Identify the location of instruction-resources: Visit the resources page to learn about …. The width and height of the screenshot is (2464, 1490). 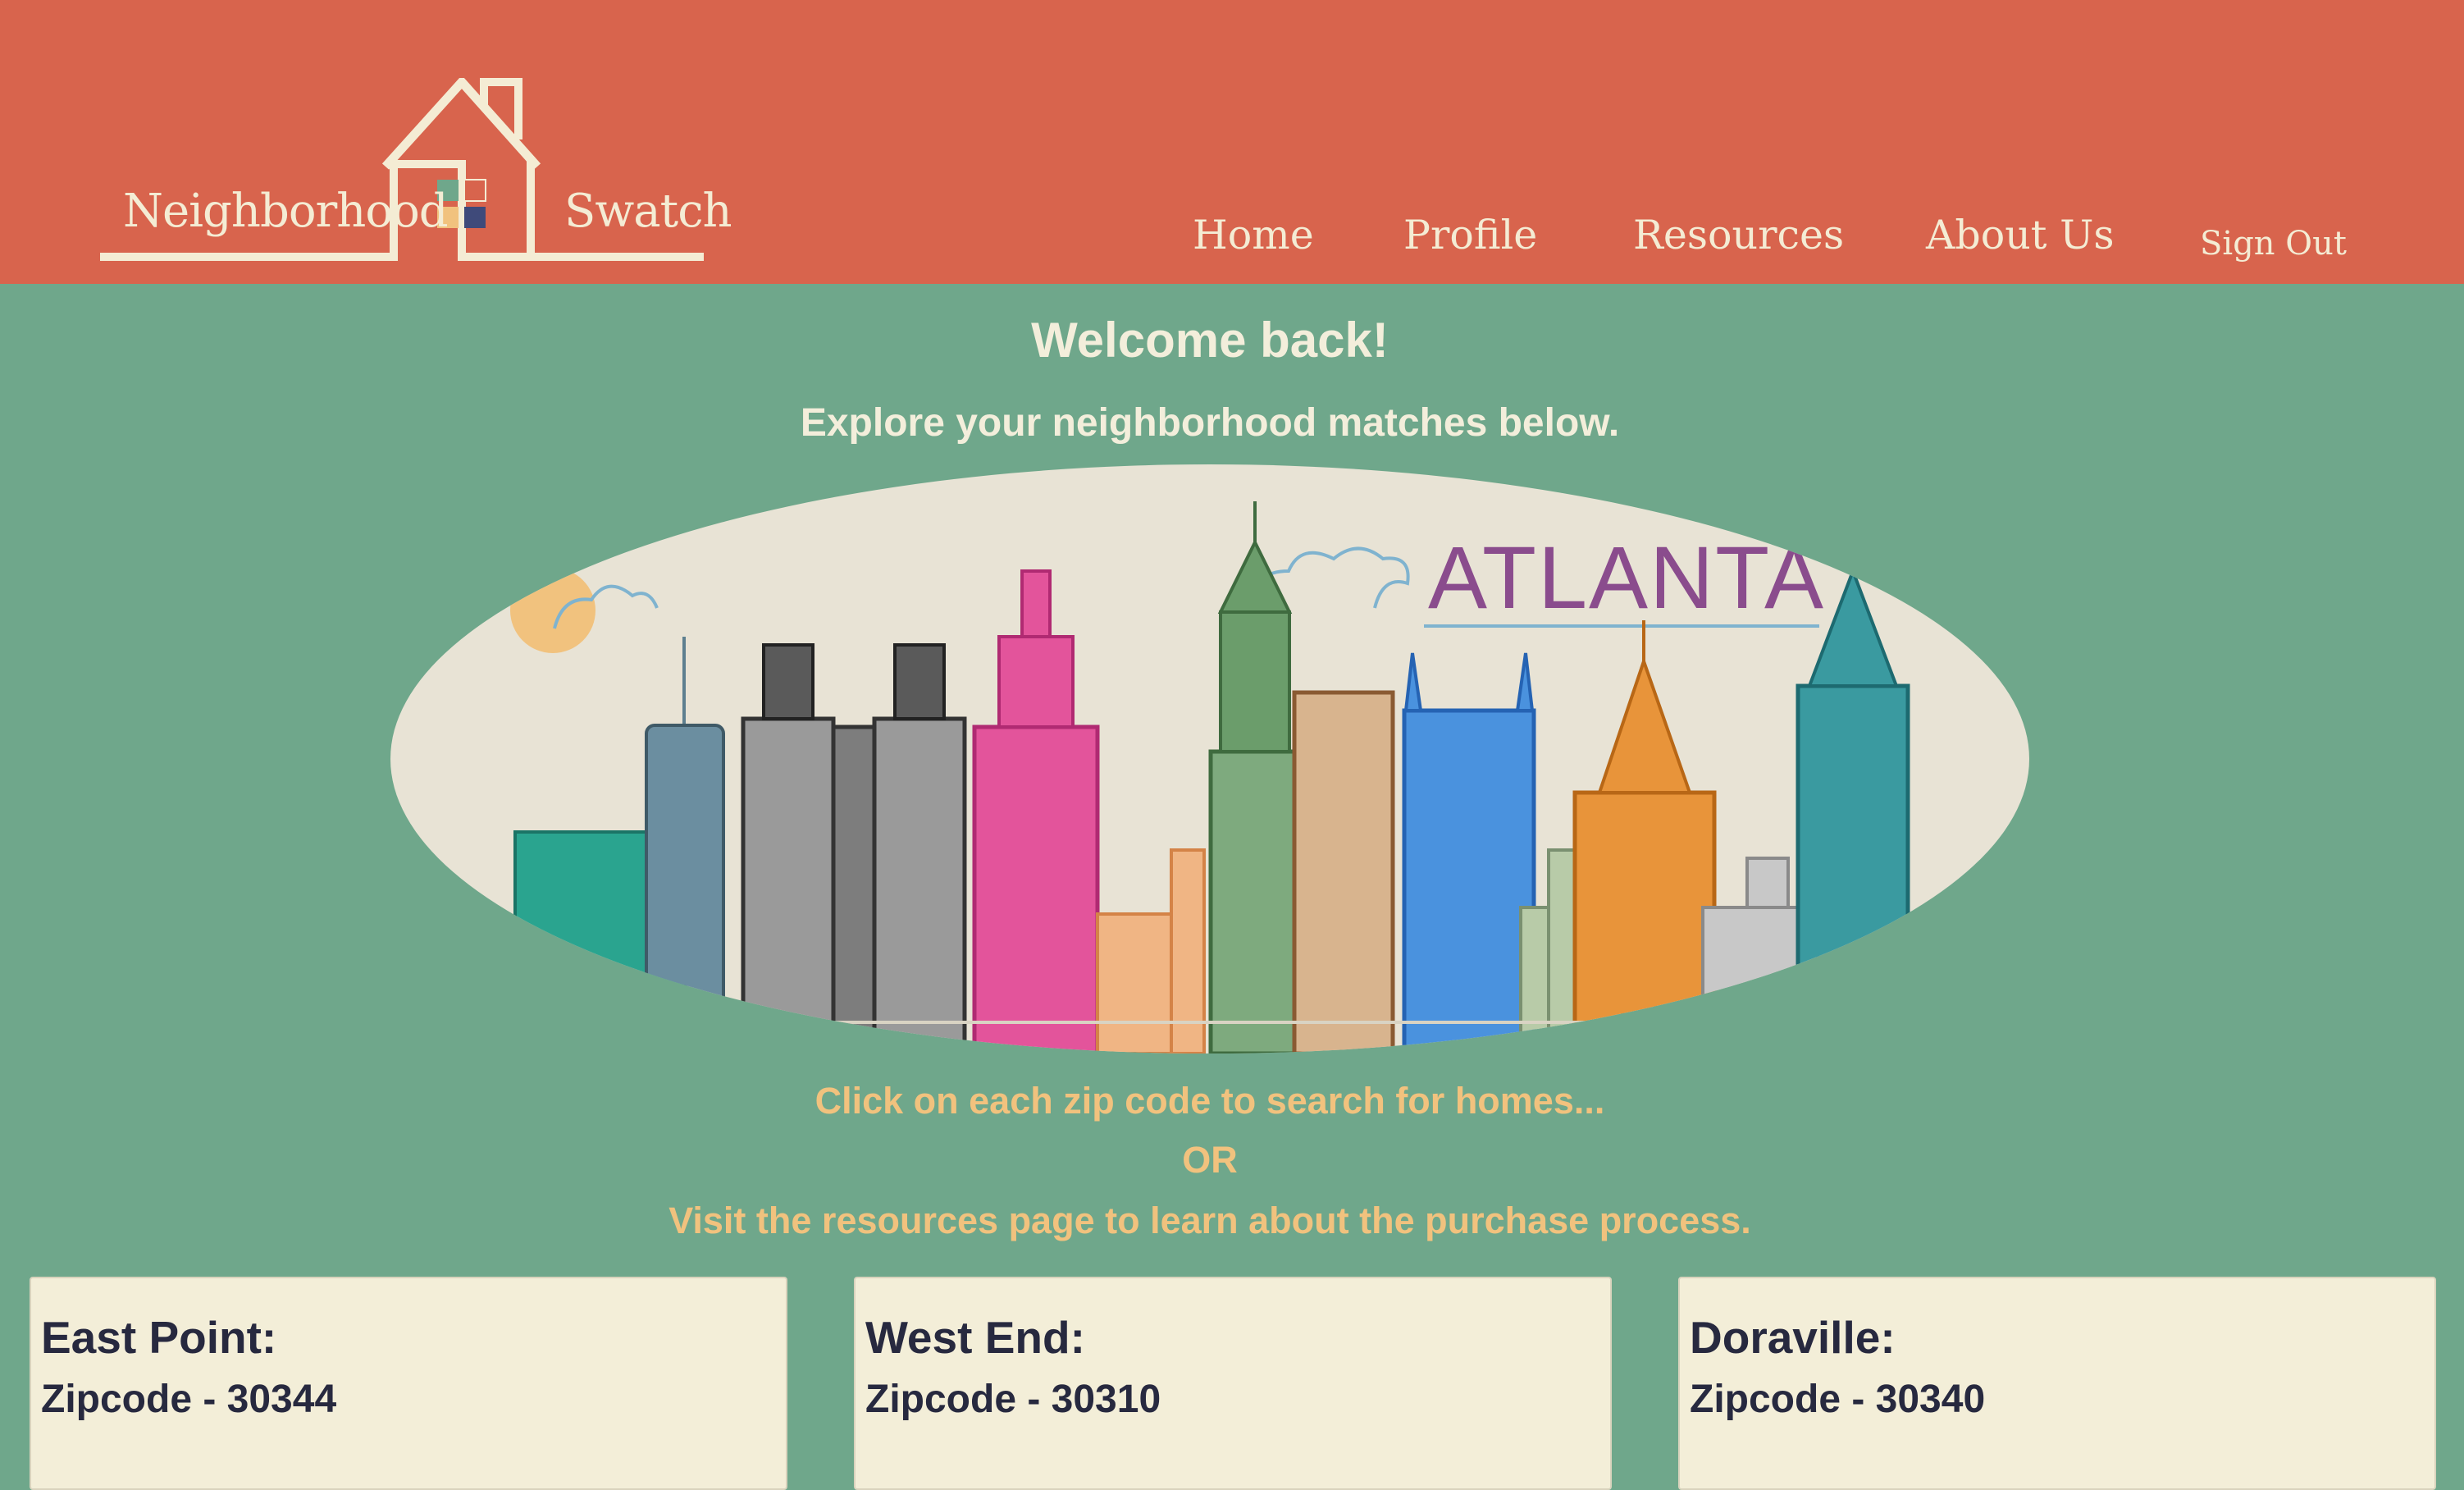
(1209, 1221).